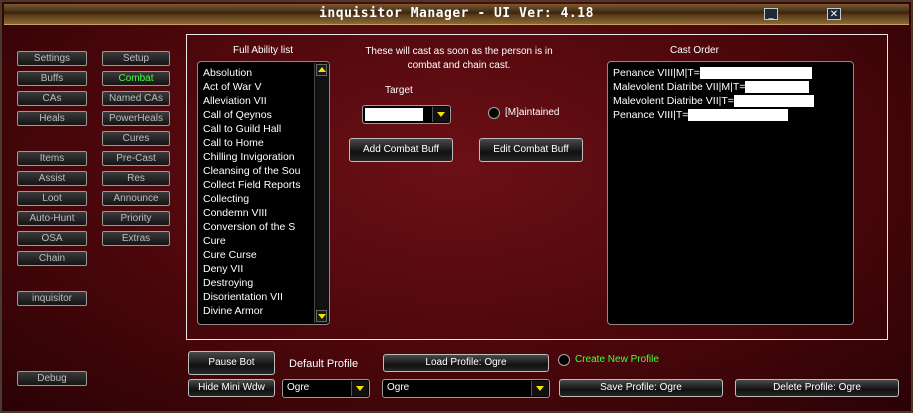 This screenshot has height=413, width=913. Describe the element at coordinates (258, 283) in the screenshot. I see `list-item: Destroying` at that location.